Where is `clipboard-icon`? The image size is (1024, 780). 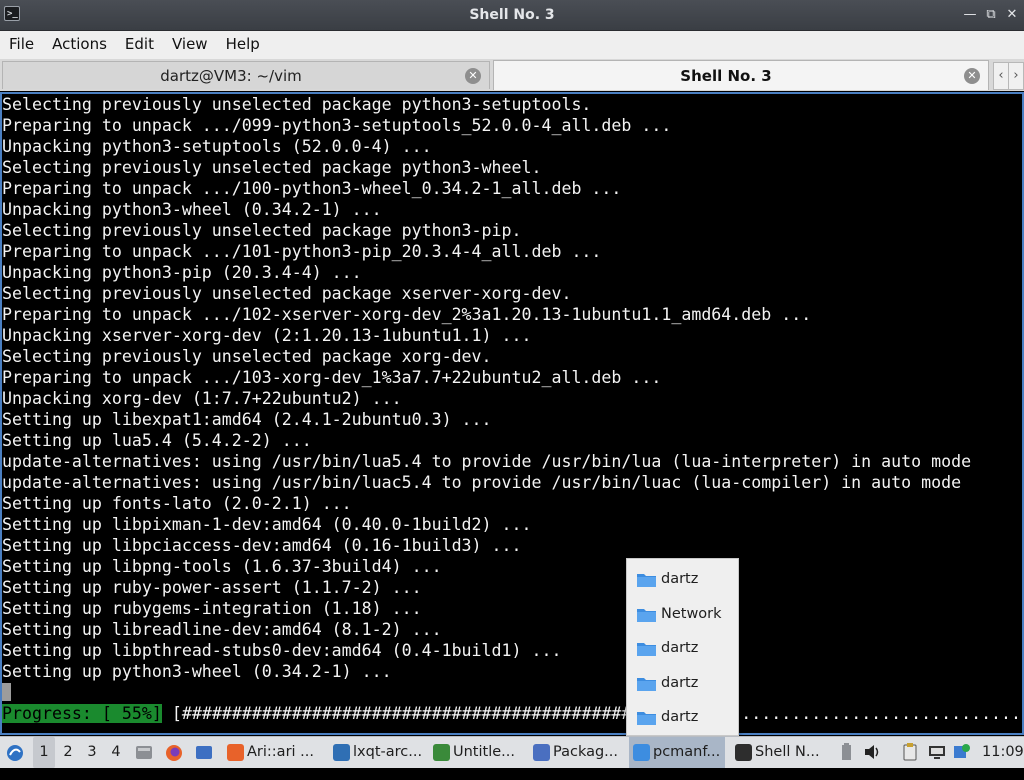
clipboard-icon is located at coordinates (910, 752).